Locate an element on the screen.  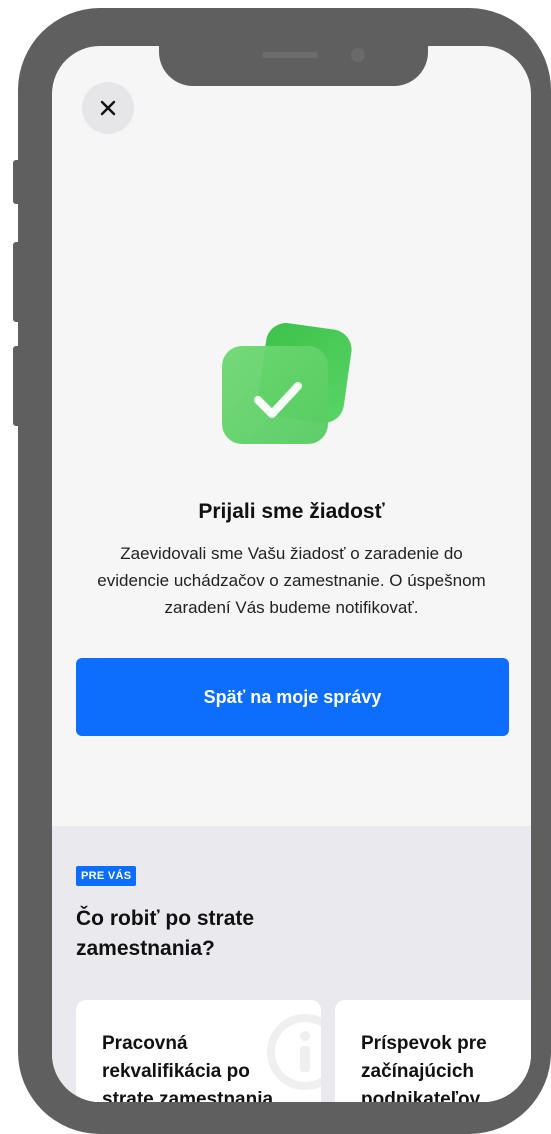
card-startup-allowance: Príspevok pre začínajúcich podnikateľov is located at coordinates (433, 1051).